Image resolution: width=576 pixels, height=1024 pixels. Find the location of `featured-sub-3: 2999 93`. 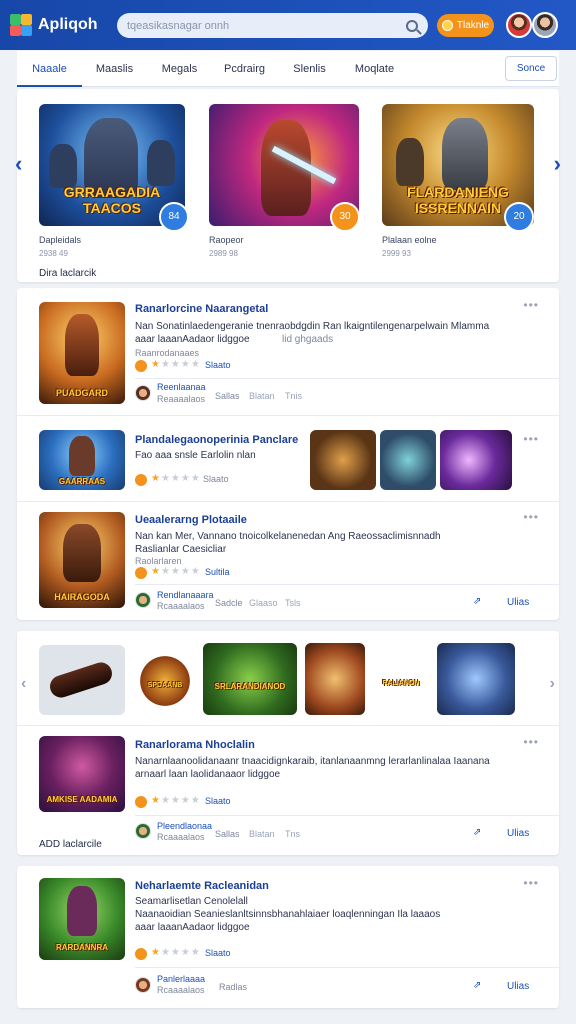

featured-sub-3: 2999 93 is located at coordinates (396, 253).